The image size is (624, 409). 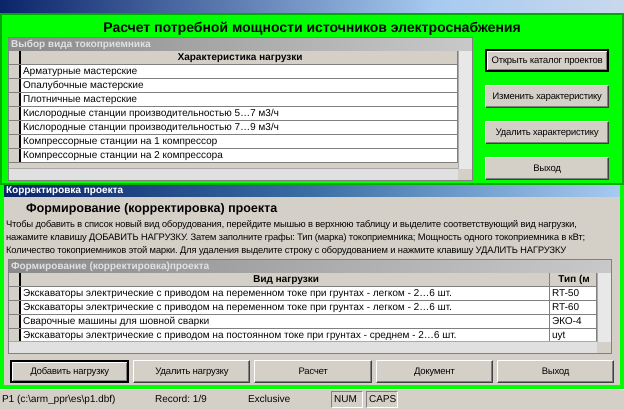 I want to click on action-button: Изменить характеристику, so click(x=547, y=96).